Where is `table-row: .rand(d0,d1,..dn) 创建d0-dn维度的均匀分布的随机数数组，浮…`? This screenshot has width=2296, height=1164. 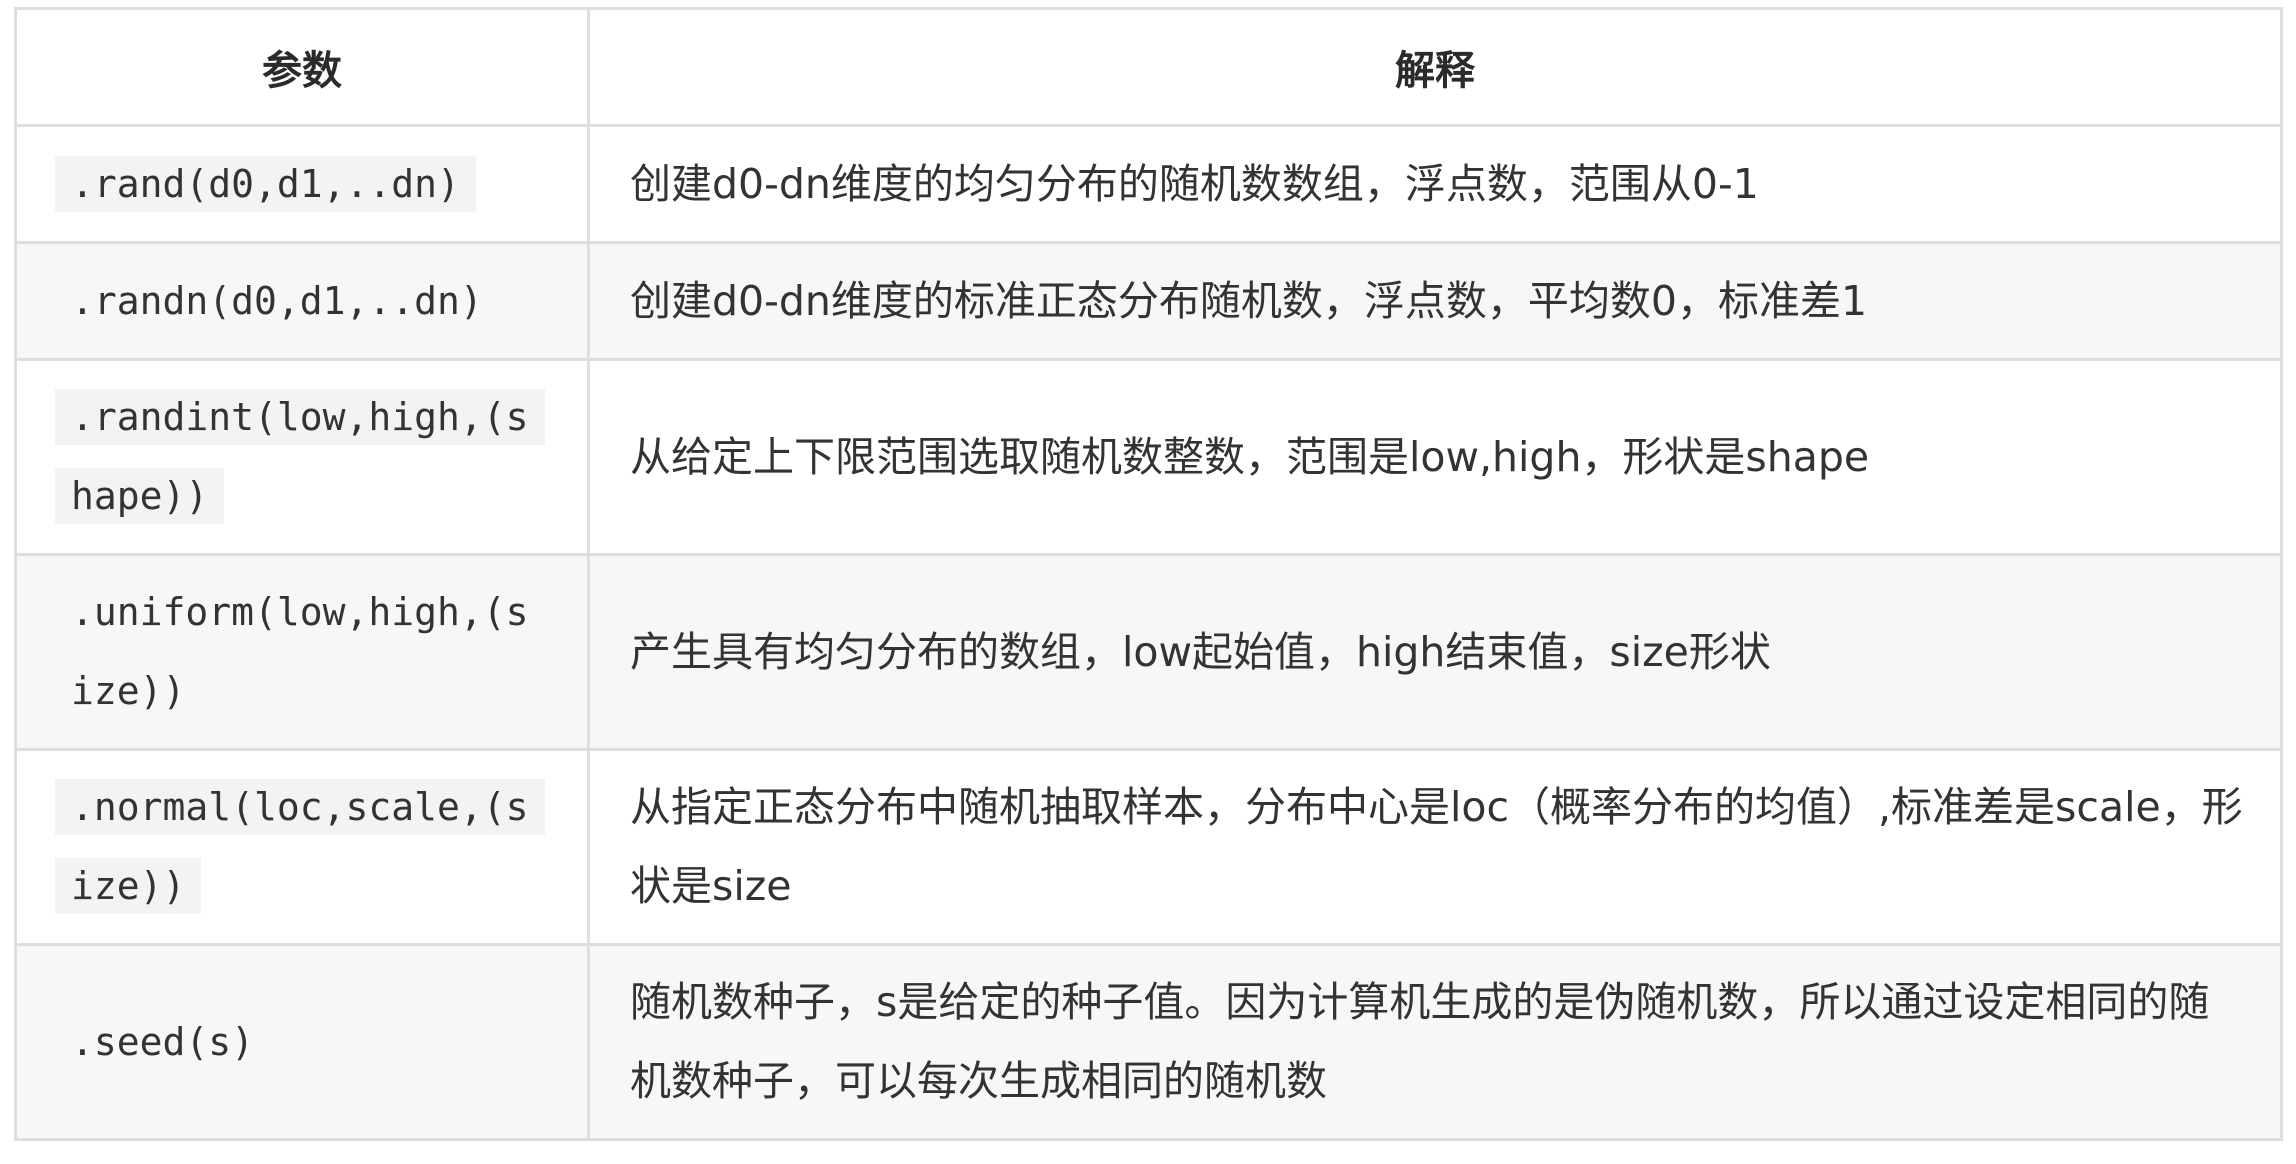
table-row: .rand(d0,d1,..dn) 创建d0-dn维度的均匀分布的随机数数组，浮… is located at coordinates (1148, 184).